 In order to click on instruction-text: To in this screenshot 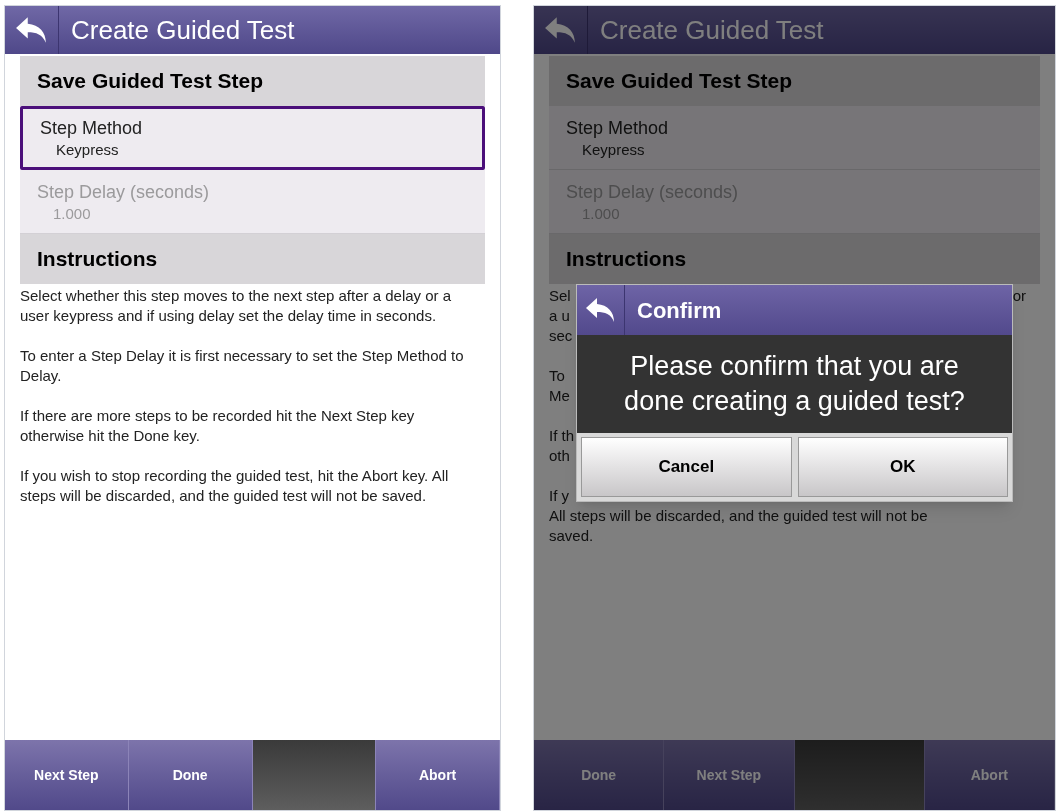, I will do `click(557, 376)`.